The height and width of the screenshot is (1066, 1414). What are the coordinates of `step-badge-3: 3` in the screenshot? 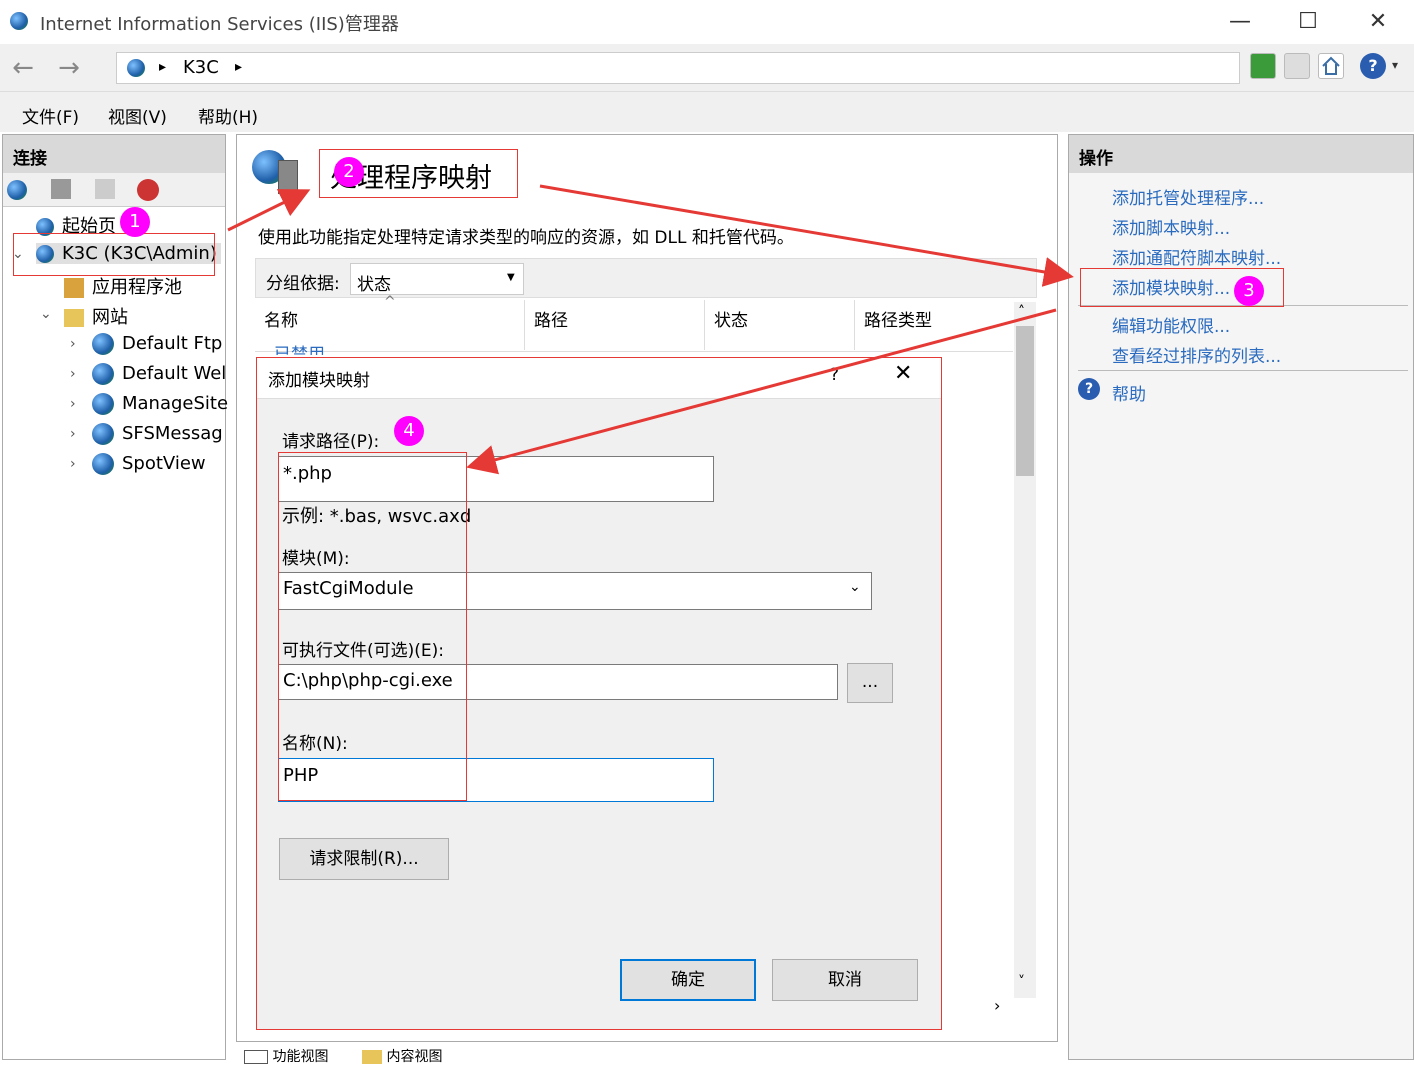 It's located at (1249, 291).